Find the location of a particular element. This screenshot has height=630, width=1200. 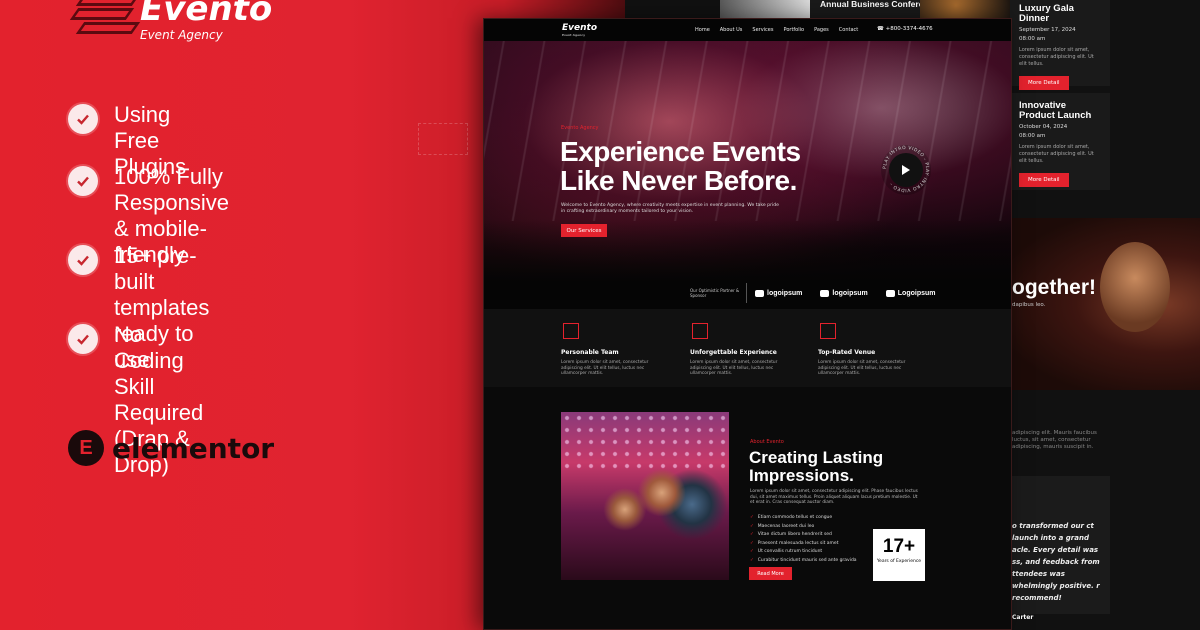

feature-line: 15+ pre-built templates is located at coordinates (162, 281).